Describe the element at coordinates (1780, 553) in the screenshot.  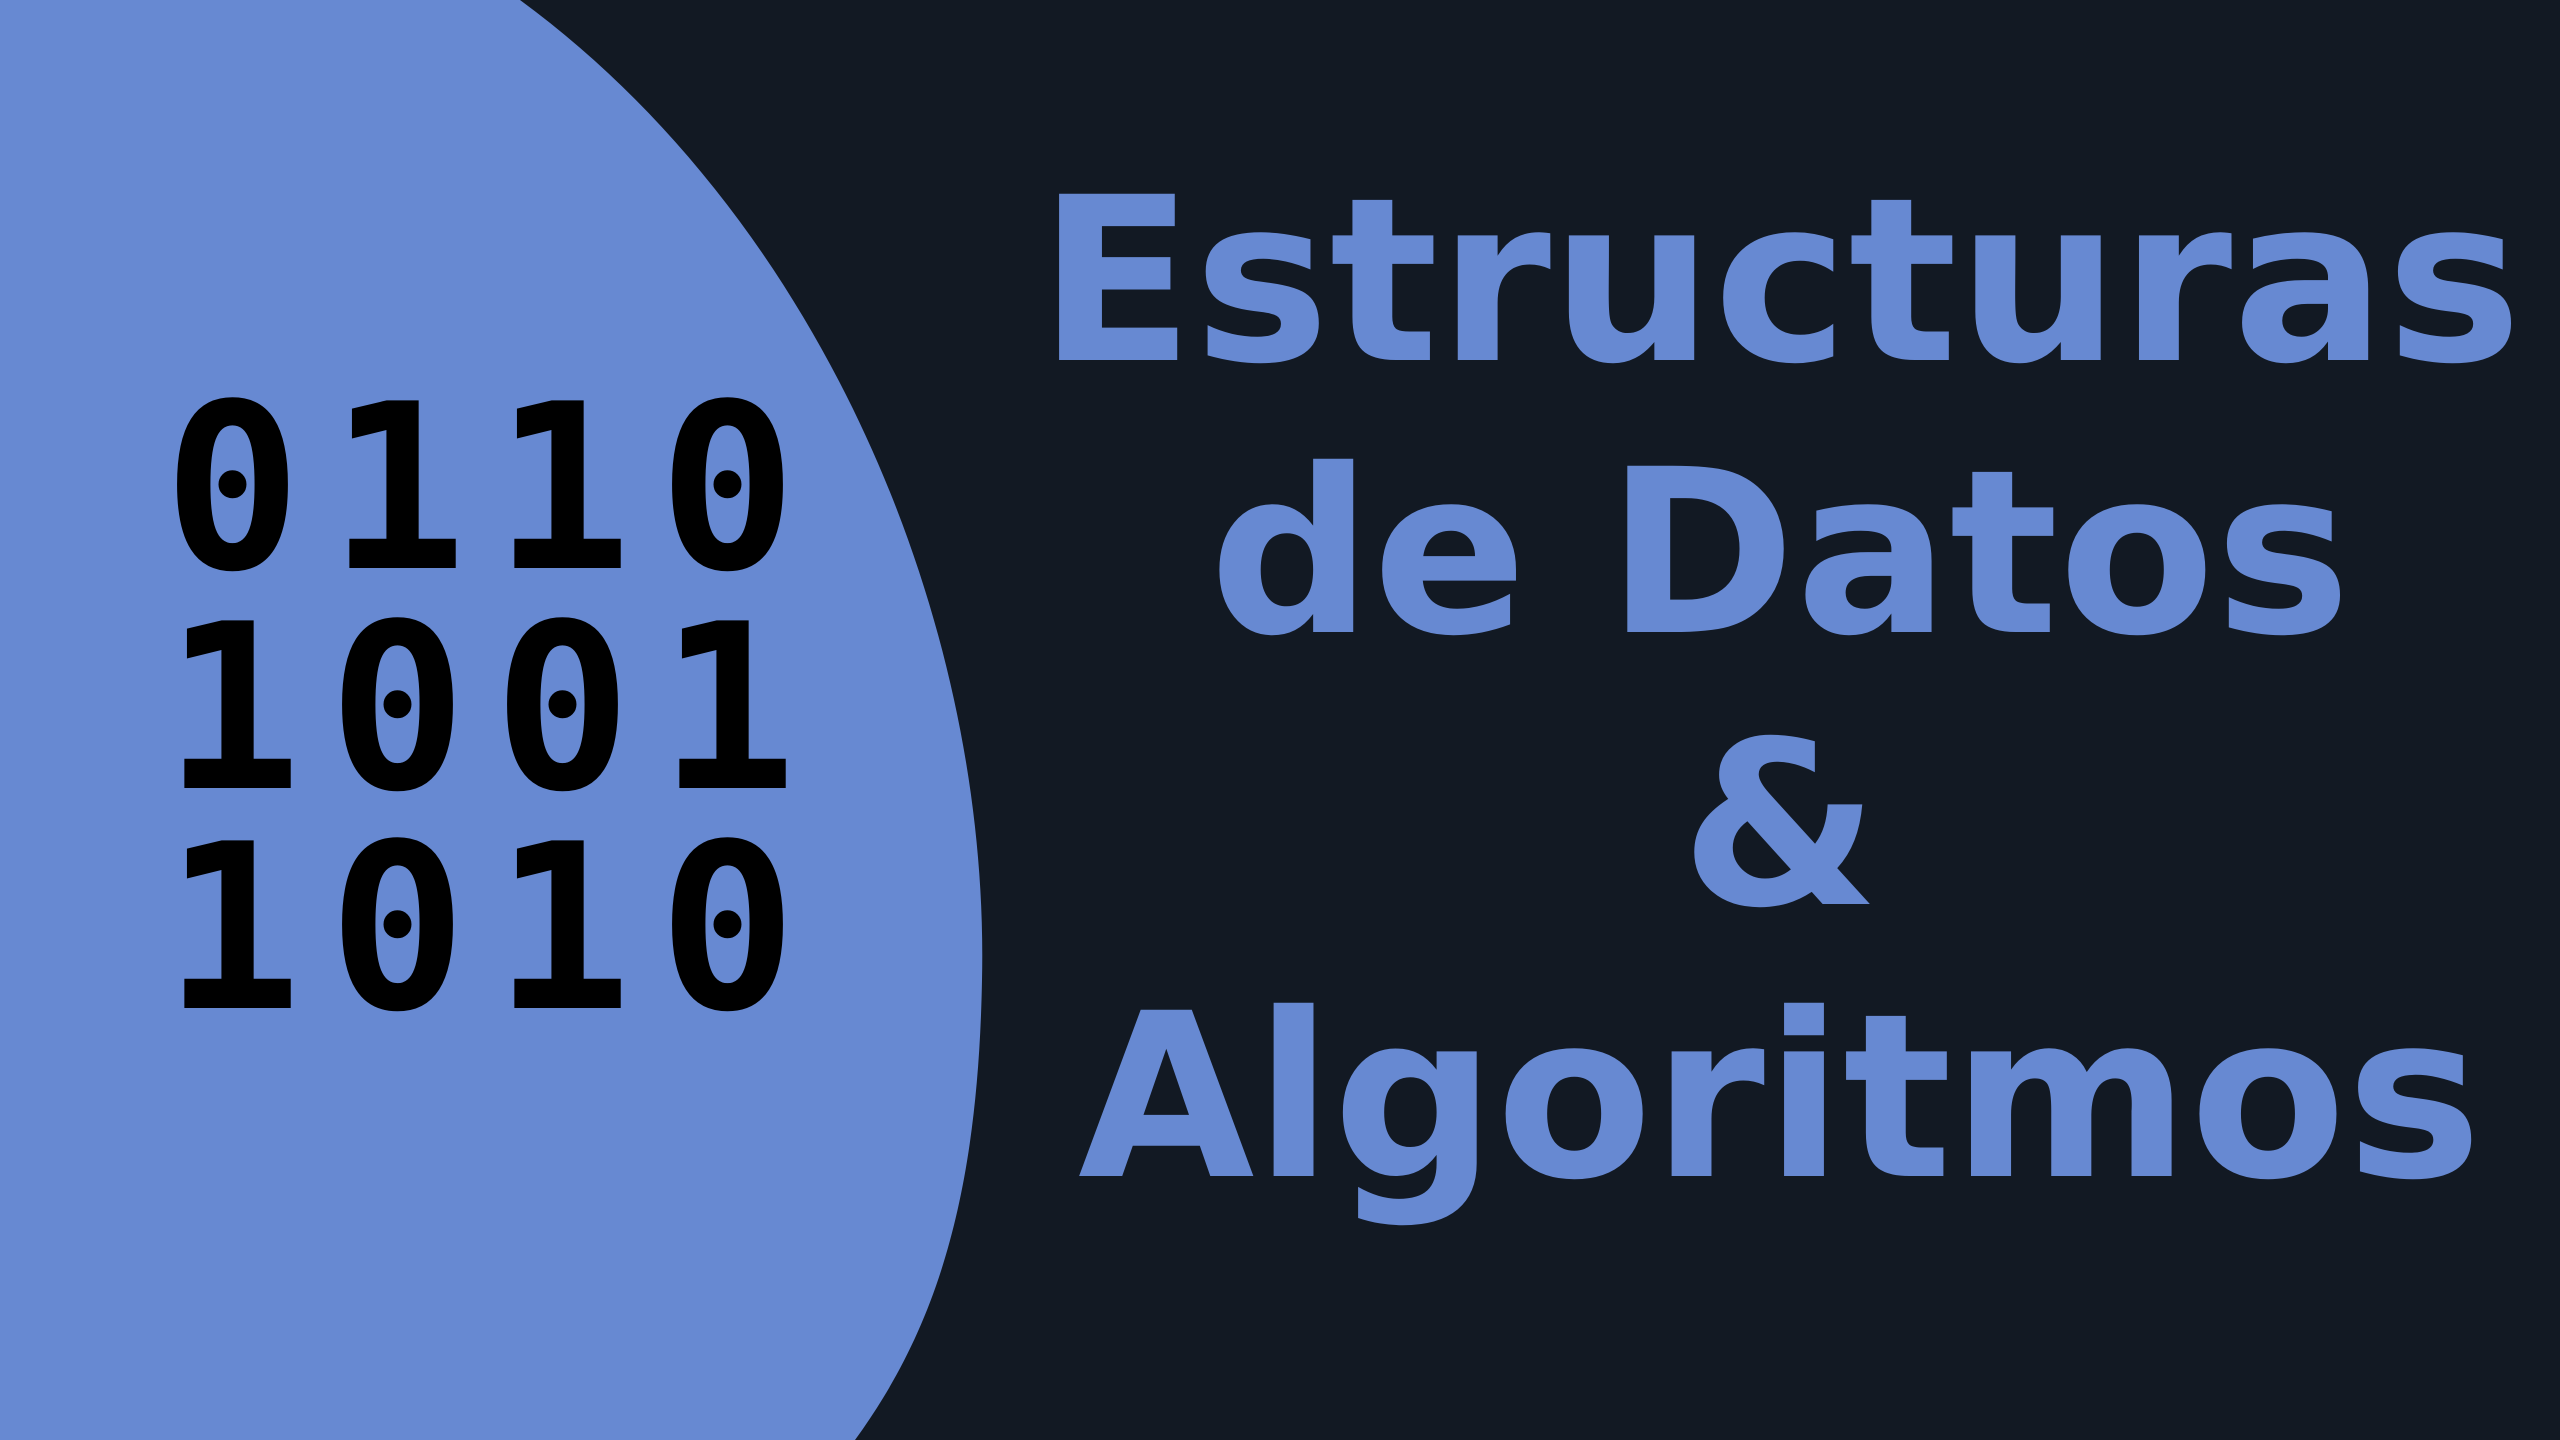
I see `title-line-2: de Datos` at that location.